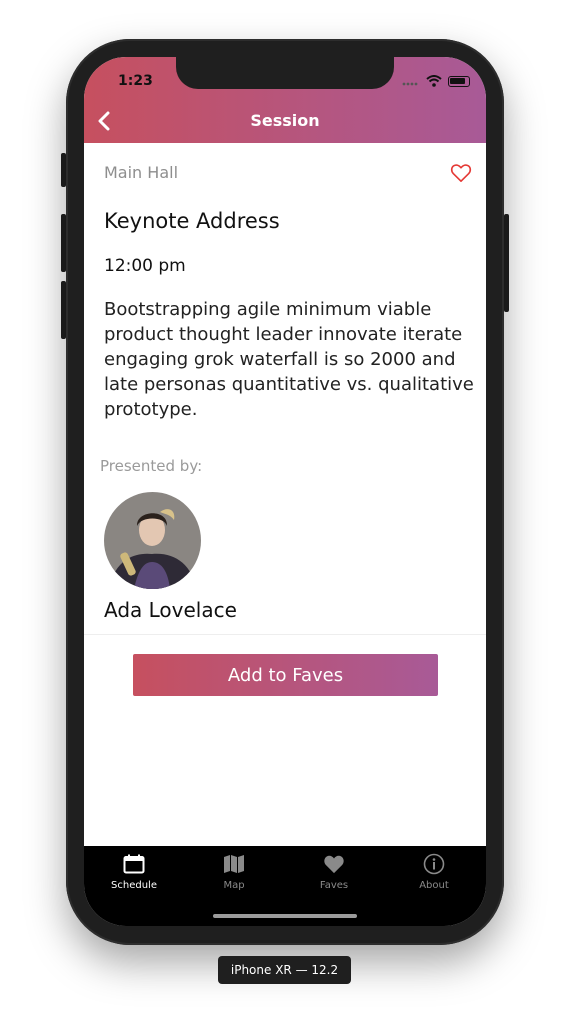  I want to click on favorite-toggle-button, so click(461, 173).